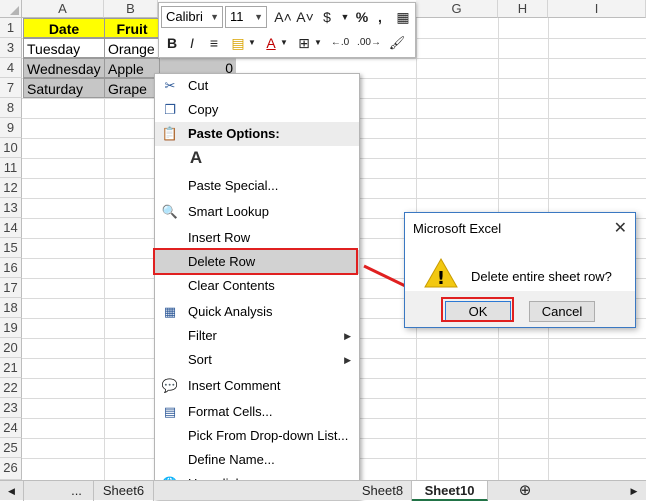 The width and height of the screenshot is (646, 501). What do you see at coordinates (11, 248) in the screenshot?
I see `row-header-15: 15` at bounding box center [11, 248].